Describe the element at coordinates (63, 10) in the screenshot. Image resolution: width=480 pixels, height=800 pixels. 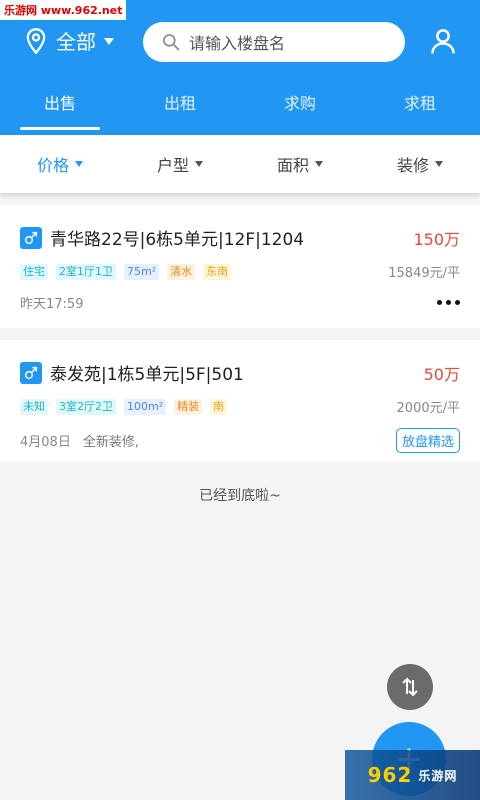
I see `site-watermark: 乐游网 www.962.net` at that location.